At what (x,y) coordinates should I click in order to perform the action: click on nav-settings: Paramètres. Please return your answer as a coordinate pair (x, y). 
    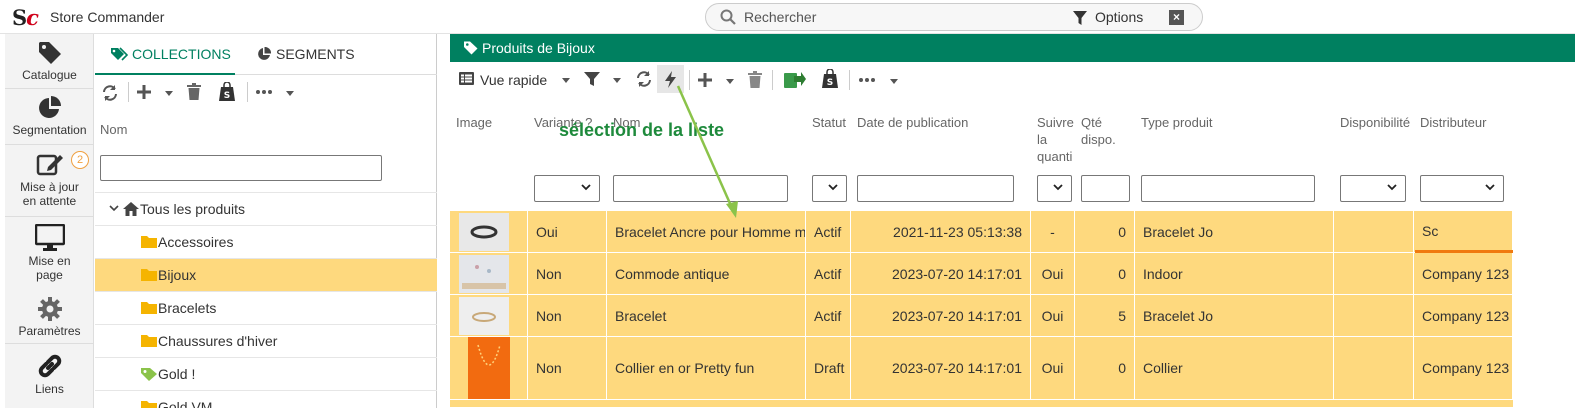
    Looking at the image, I should click on (49, 318).